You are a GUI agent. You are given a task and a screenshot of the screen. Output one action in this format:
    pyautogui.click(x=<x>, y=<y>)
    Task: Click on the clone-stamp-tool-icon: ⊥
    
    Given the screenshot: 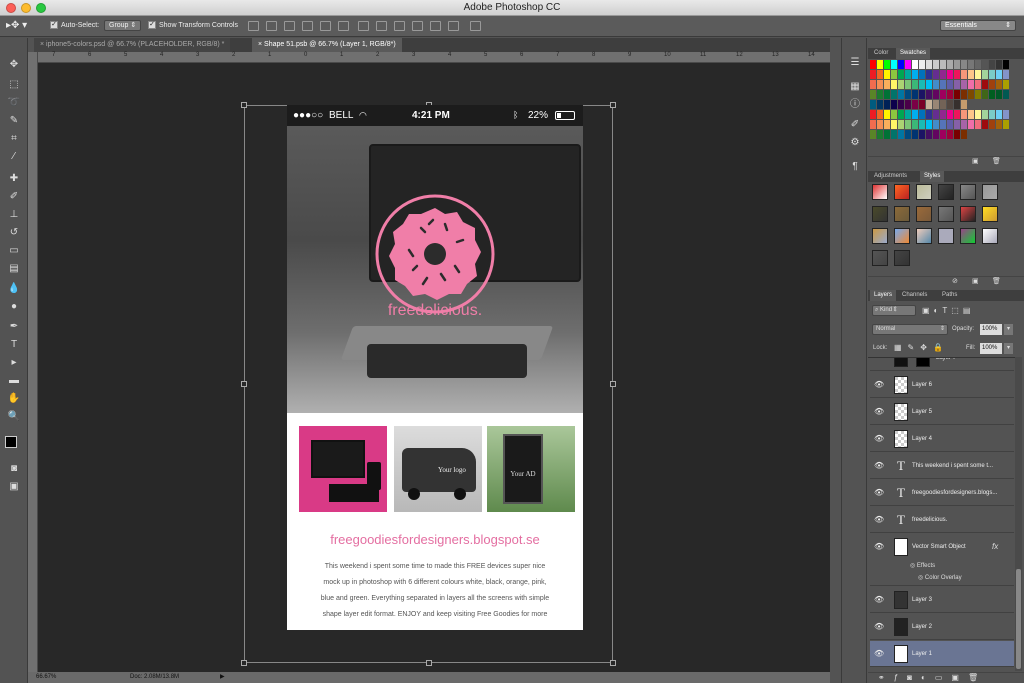 What is the action you would take?
    pyautogui.click(x=14, y=215)
    